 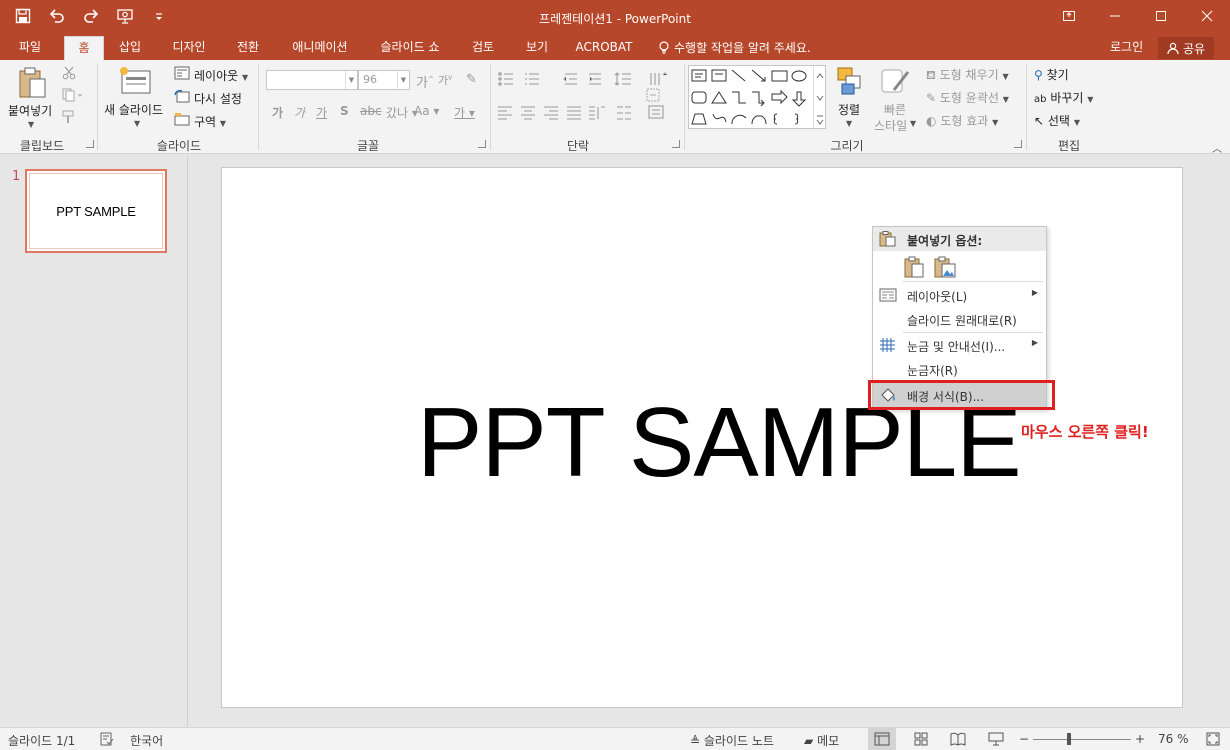 I want to click on zoom-slider-track, so click(x=1082, y=739).